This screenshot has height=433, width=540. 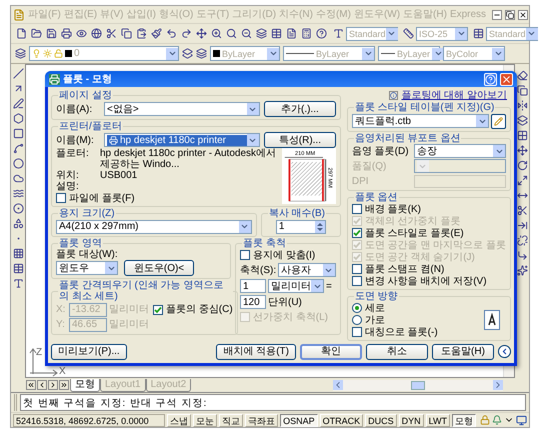 What do you see at coordinates (522, 180) in the screenshot?
I see `scale-icon` at bounding box center [522, 180].